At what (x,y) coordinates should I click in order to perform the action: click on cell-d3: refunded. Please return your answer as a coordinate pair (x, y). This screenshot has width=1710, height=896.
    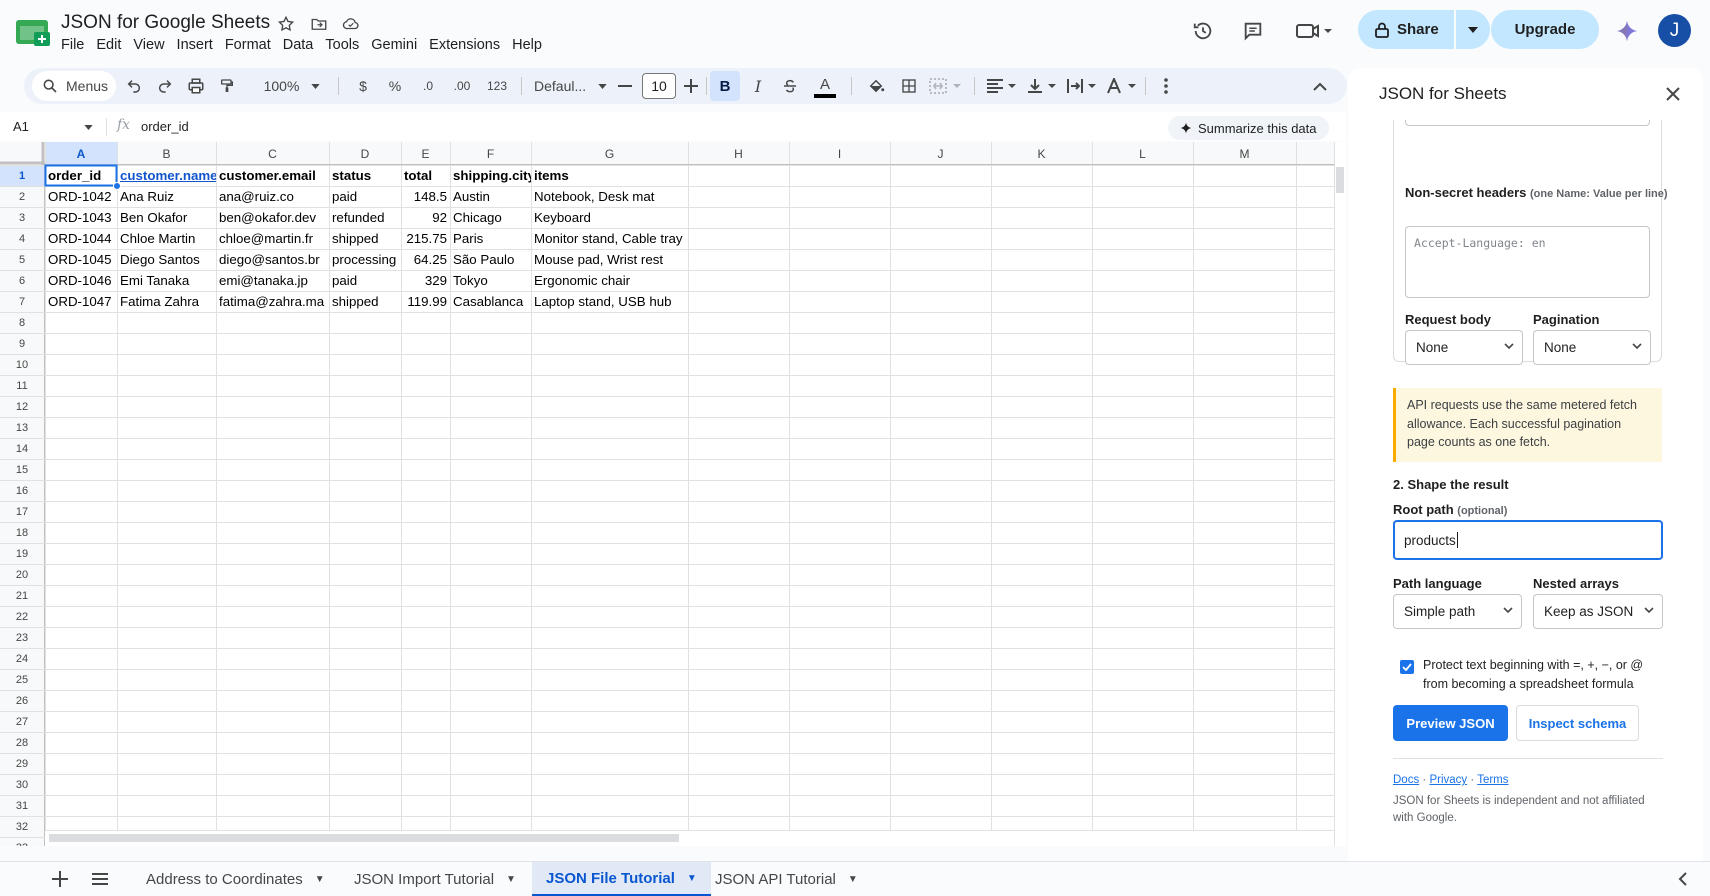
    Looking at the image, I should click on (365, 217).